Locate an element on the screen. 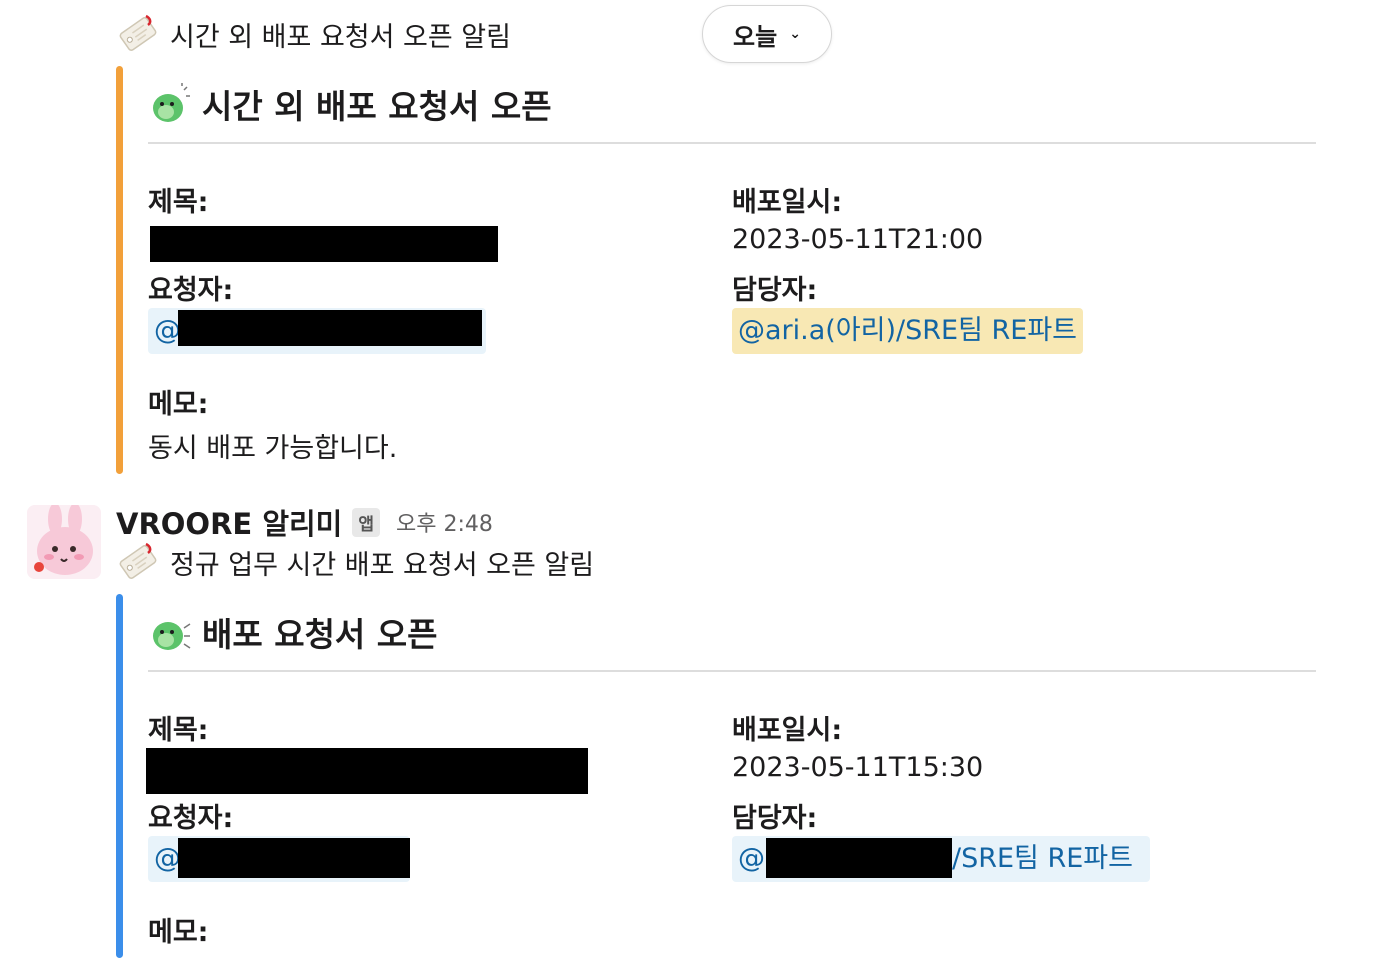  message-timestamp: 오후 2:48 is located at coordinates (444, 522).